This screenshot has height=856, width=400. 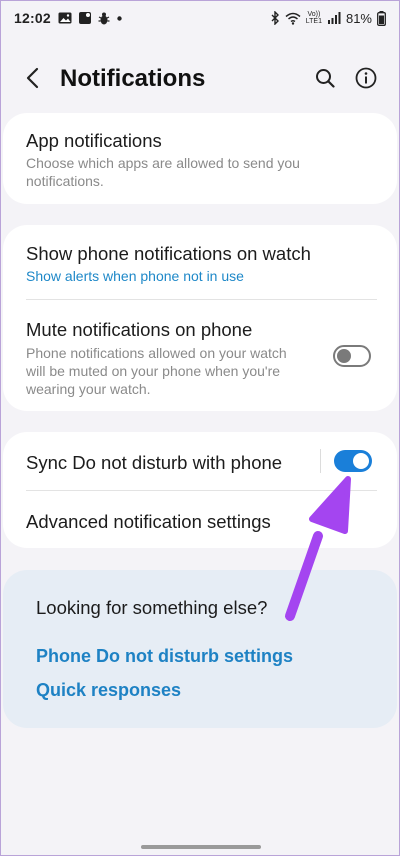 What do you see at coordinates (32, 18) in the screenshot?
I see `status-time: 12:02` at bounding box center [32, 18].